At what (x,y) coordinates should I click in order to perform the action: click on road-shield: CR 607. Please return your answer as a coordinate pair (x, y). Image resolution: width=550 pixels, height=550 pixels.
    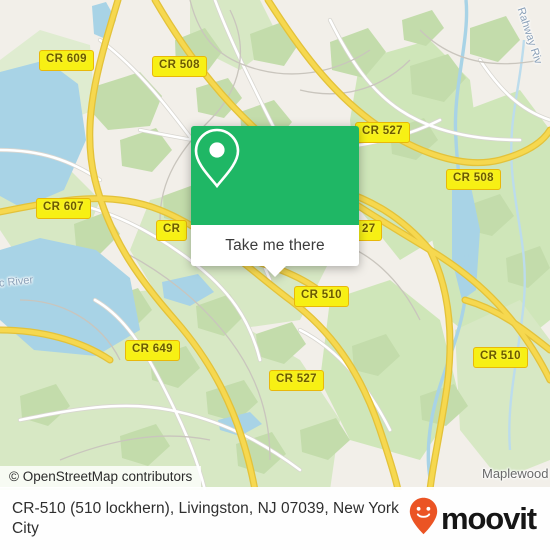
    Looking at the image, I should click on (63, 208).